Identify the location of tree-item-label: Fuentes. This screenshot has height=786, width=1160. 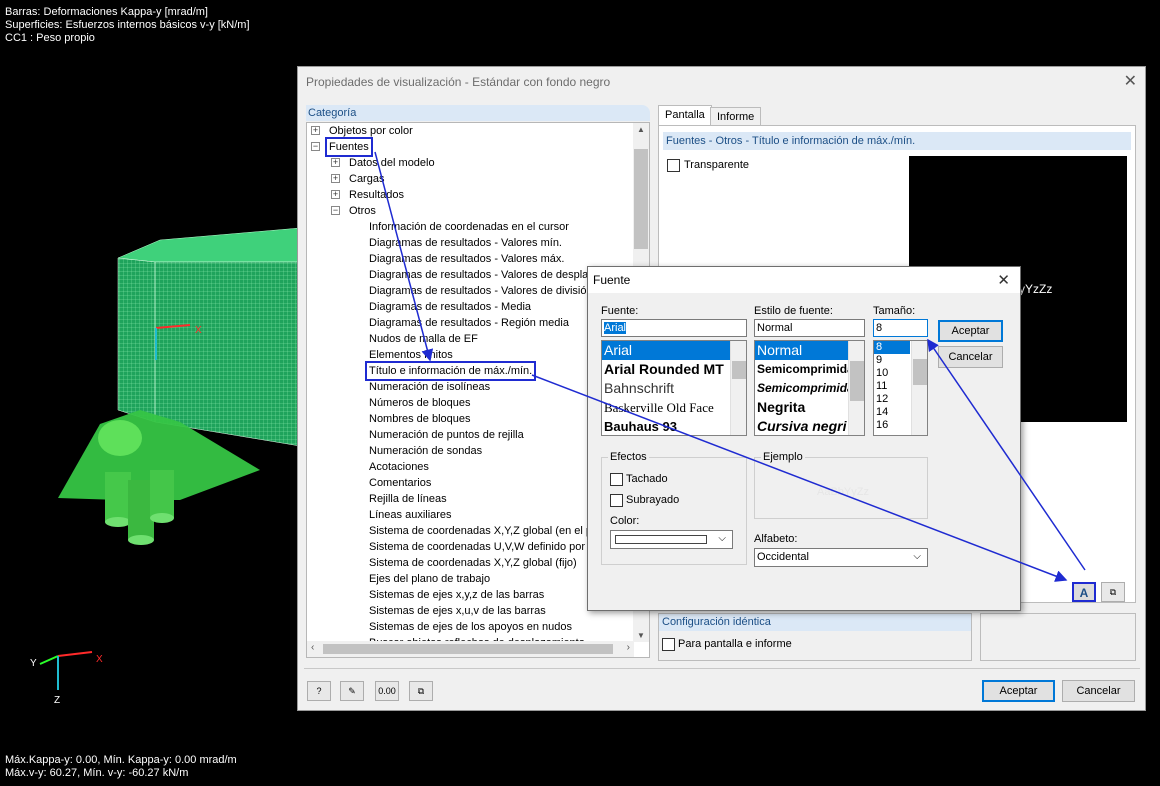
(349, 147).